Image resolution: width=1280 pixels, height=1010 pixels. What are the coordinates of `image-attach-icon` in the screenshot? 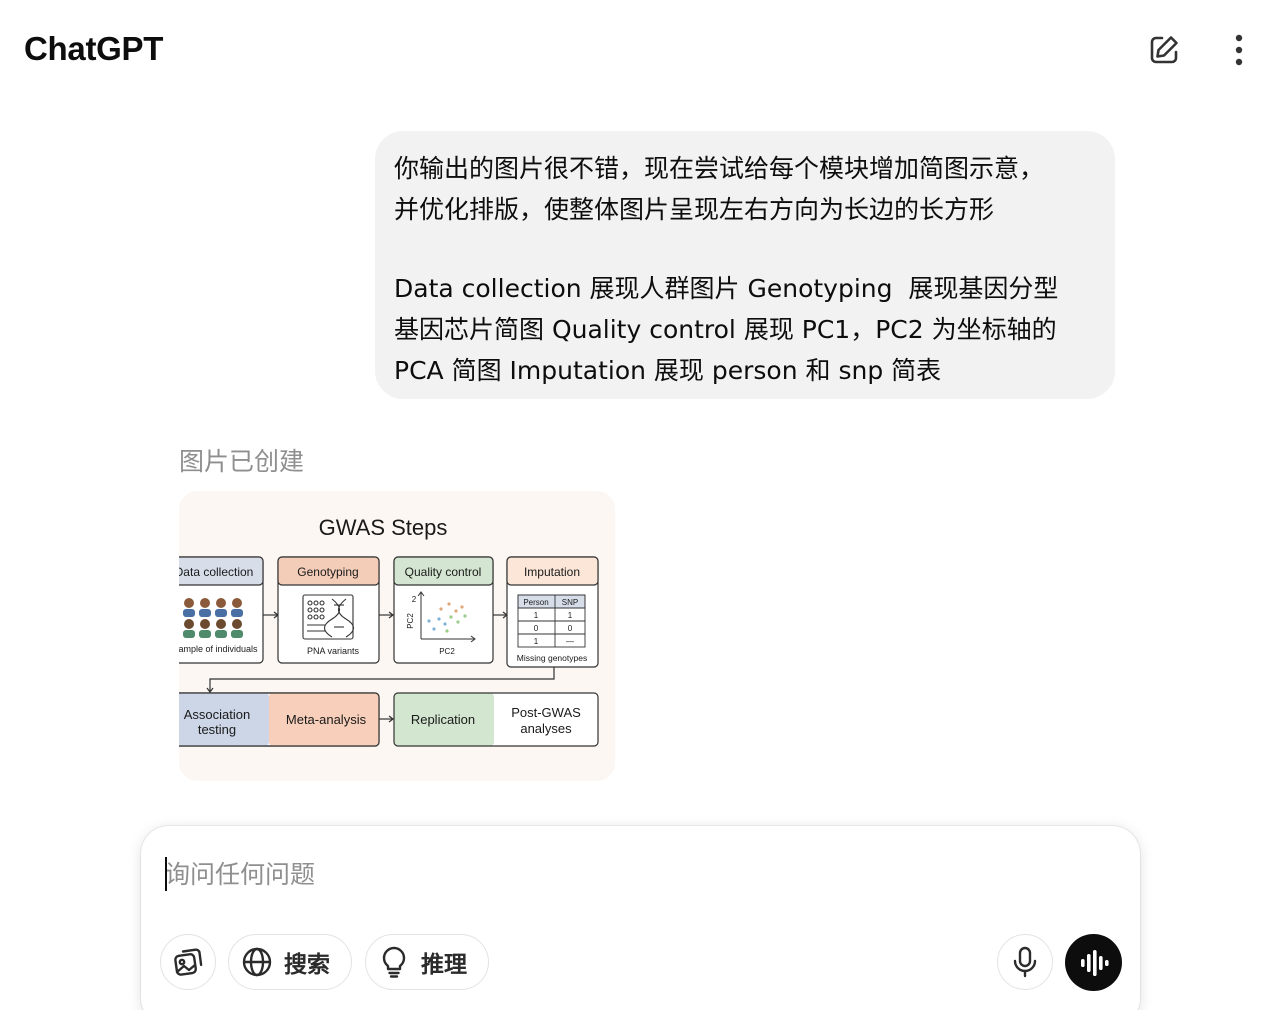 It's located at (188, 962).